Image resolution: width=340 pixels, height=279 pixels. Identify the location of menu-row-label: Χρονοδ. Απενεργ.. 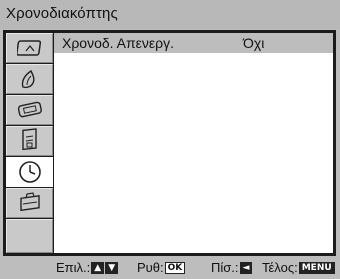
(118, 43).